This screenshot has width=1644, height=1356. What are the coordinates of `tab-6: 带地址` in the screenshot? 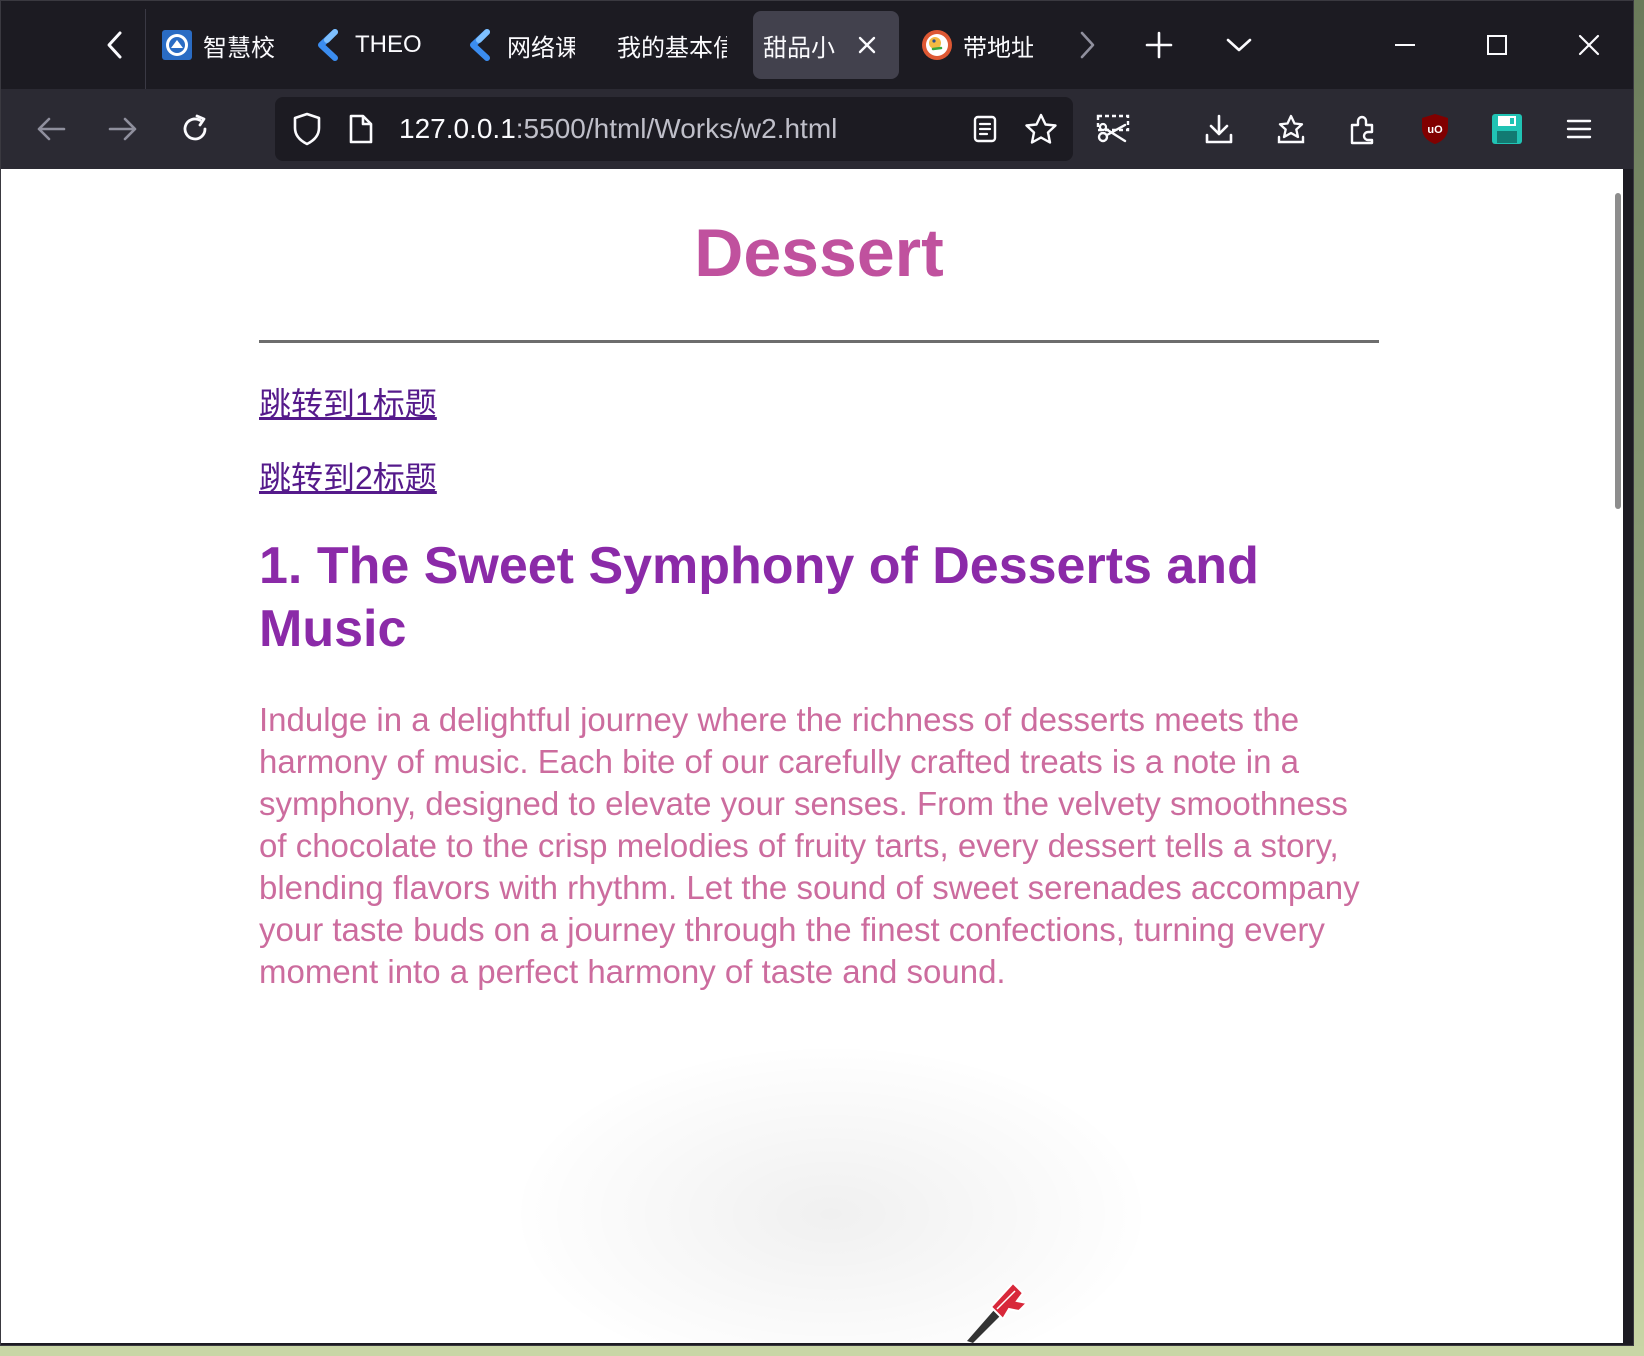 It's located at (981, 45).